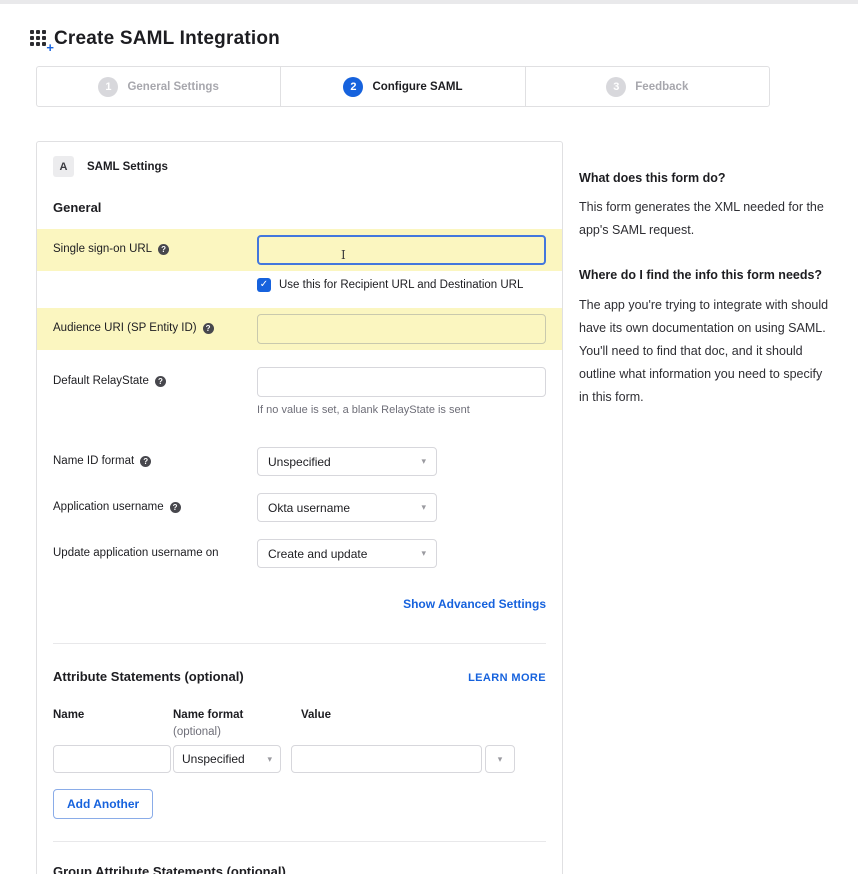 The image size is (858, 874). I want to click on step-label: Feedback, so click(662, 86).